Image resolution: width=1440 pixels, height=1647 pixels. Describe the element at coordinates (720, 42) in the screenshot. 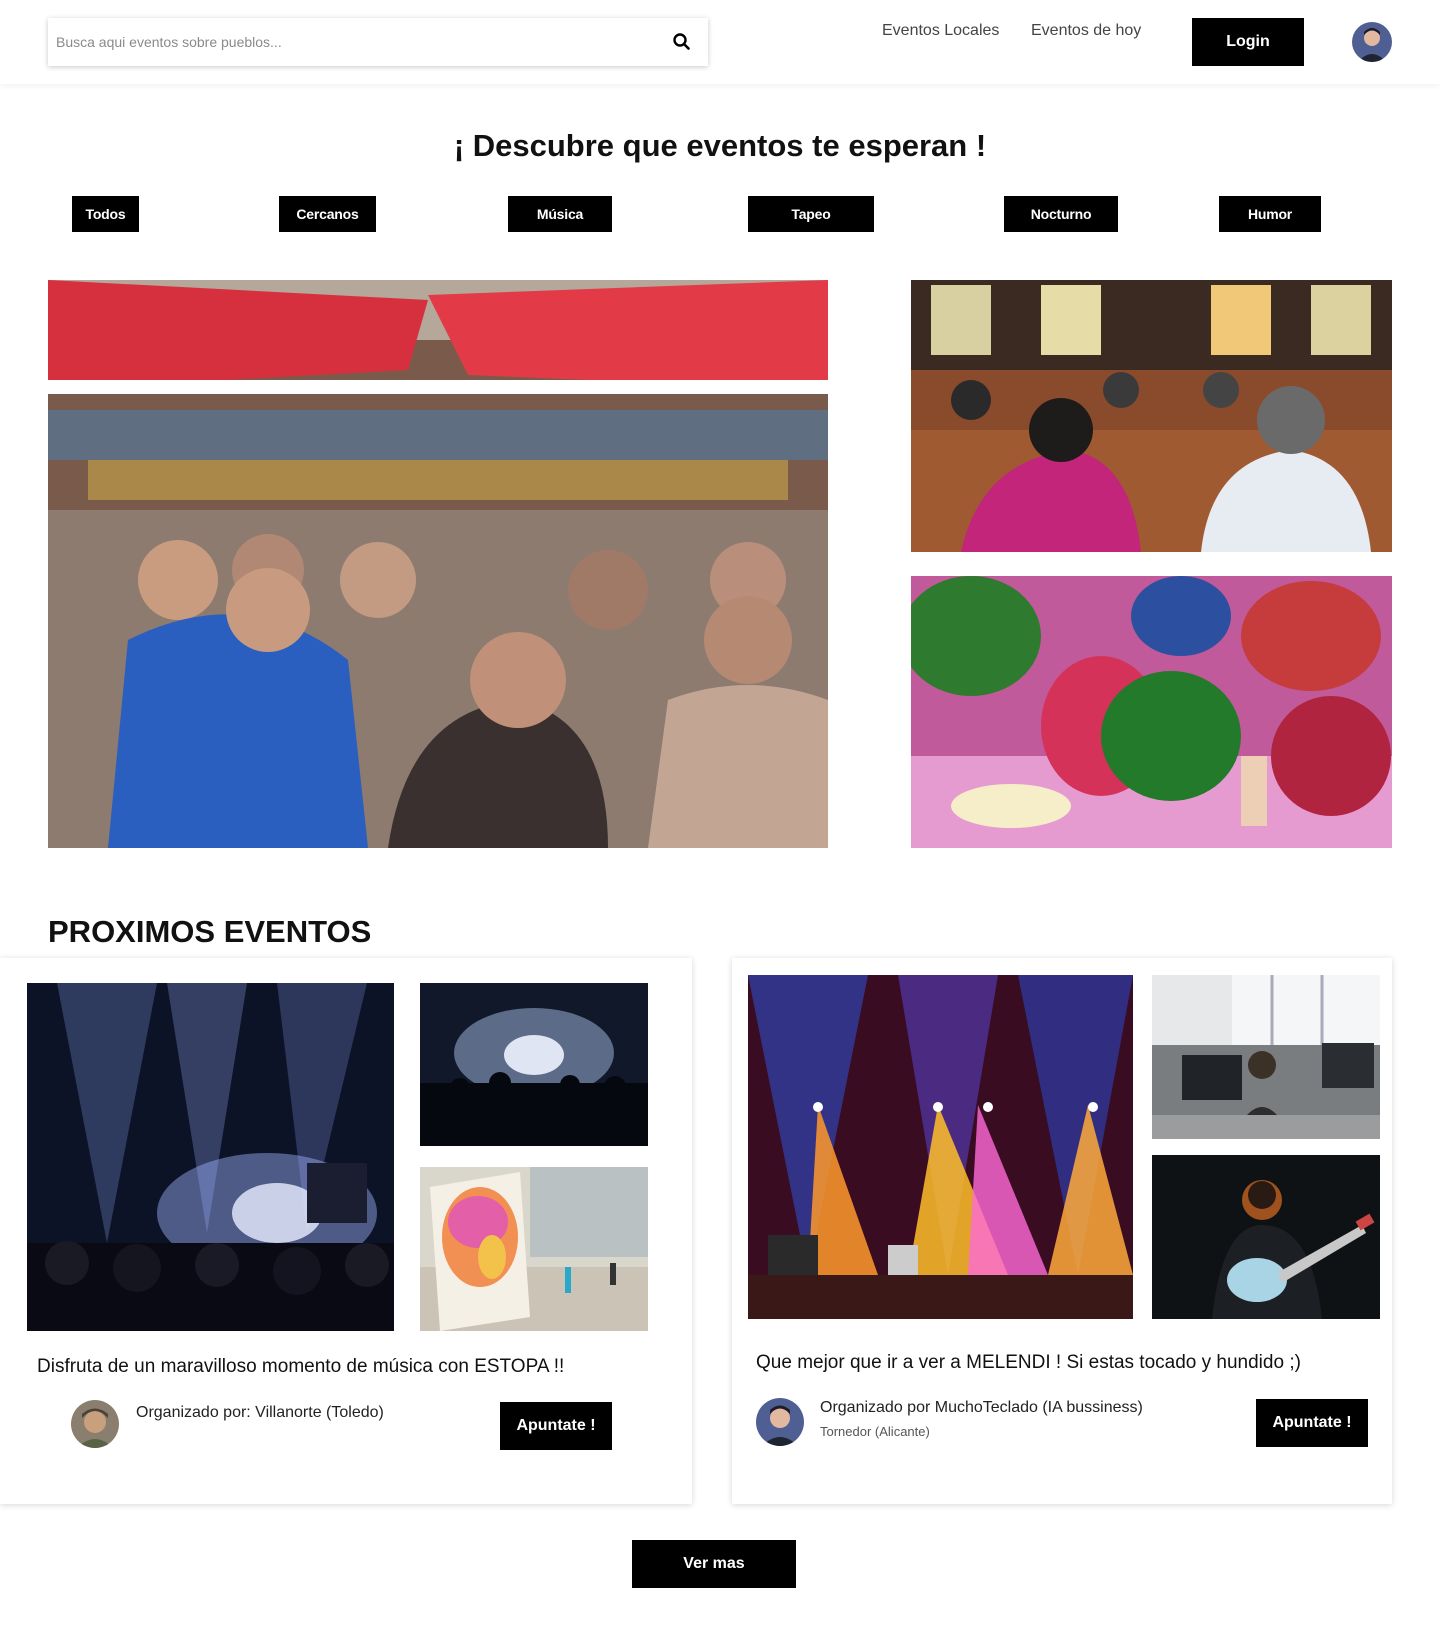

I see `top-header: Eventos Locales Eventos de hoy Login` at that location.